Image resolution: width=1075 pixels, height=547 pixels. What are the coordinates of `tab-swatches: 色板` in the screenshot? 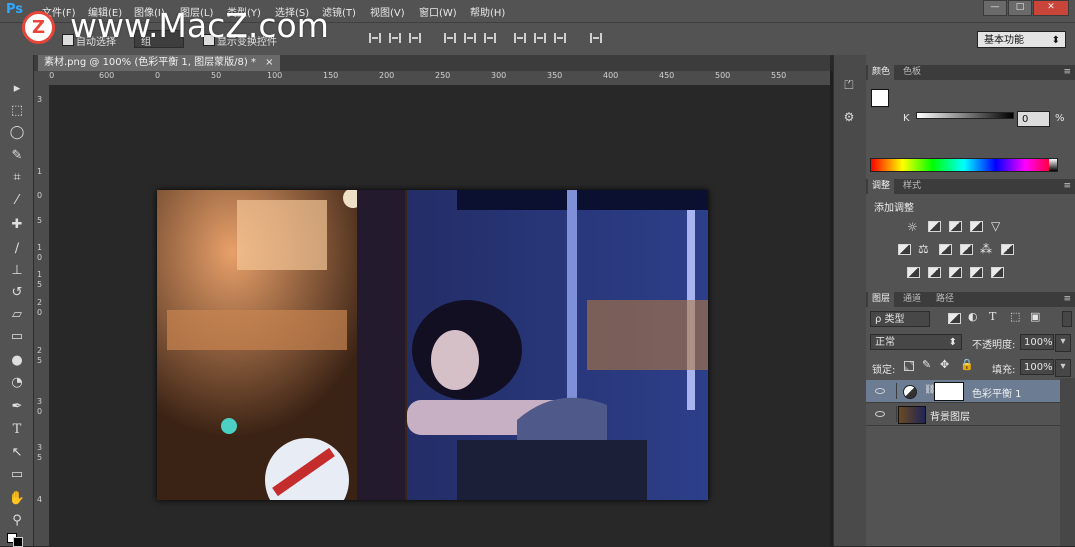 It's located at (912, 72).